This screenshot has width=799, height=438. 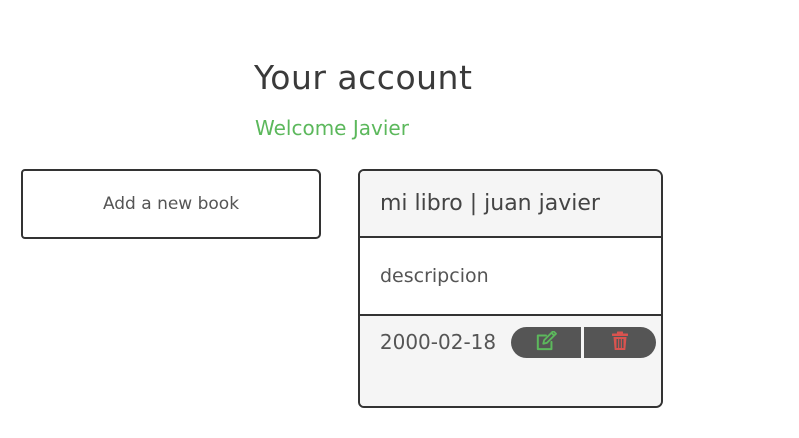 What do you see at coordinates (510, 361) in the screenshot?
I see `book-card-footer: 2000-02-18` at bounding box center [510, 361].